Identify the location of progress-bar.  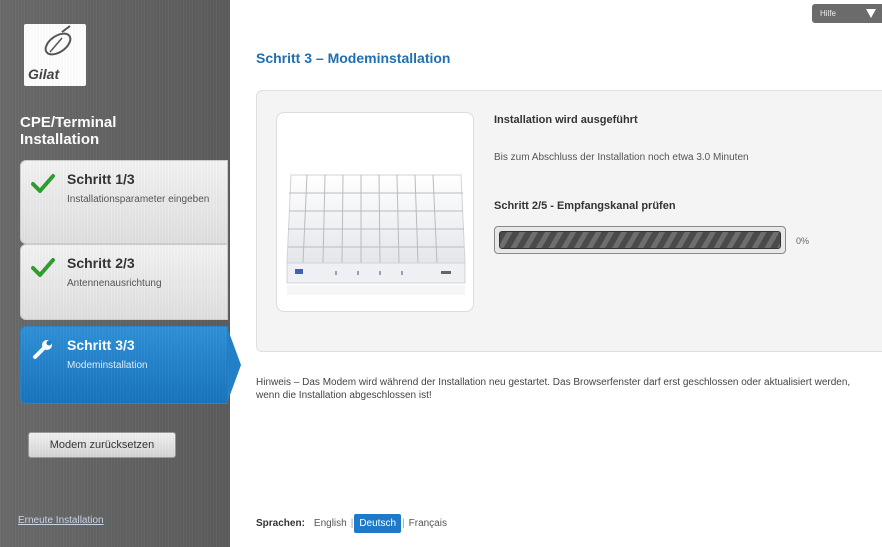
(640, 240).